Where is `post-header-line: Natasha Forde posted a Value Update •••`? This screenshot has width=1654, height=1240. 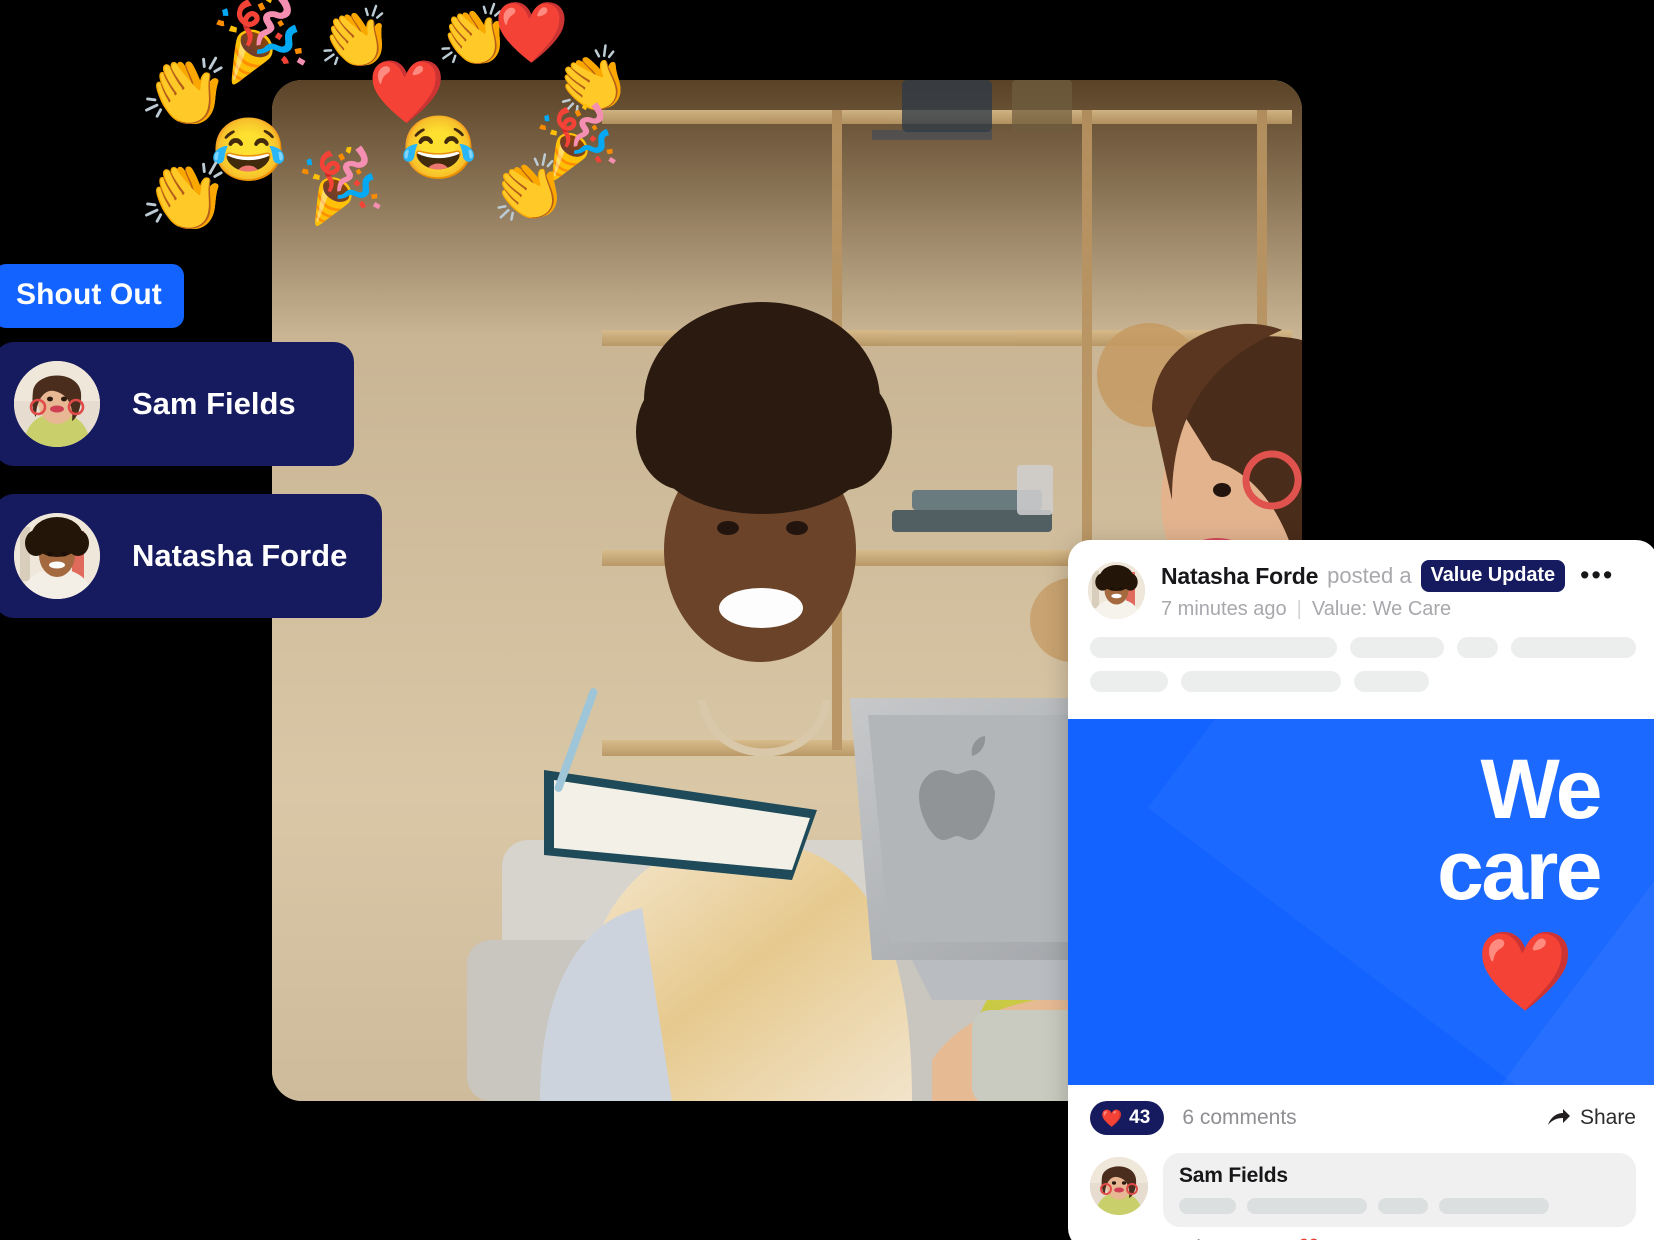 post-header-line: Natasha Forde posted a Value Update ••• is located at coordinates (1399, 576).